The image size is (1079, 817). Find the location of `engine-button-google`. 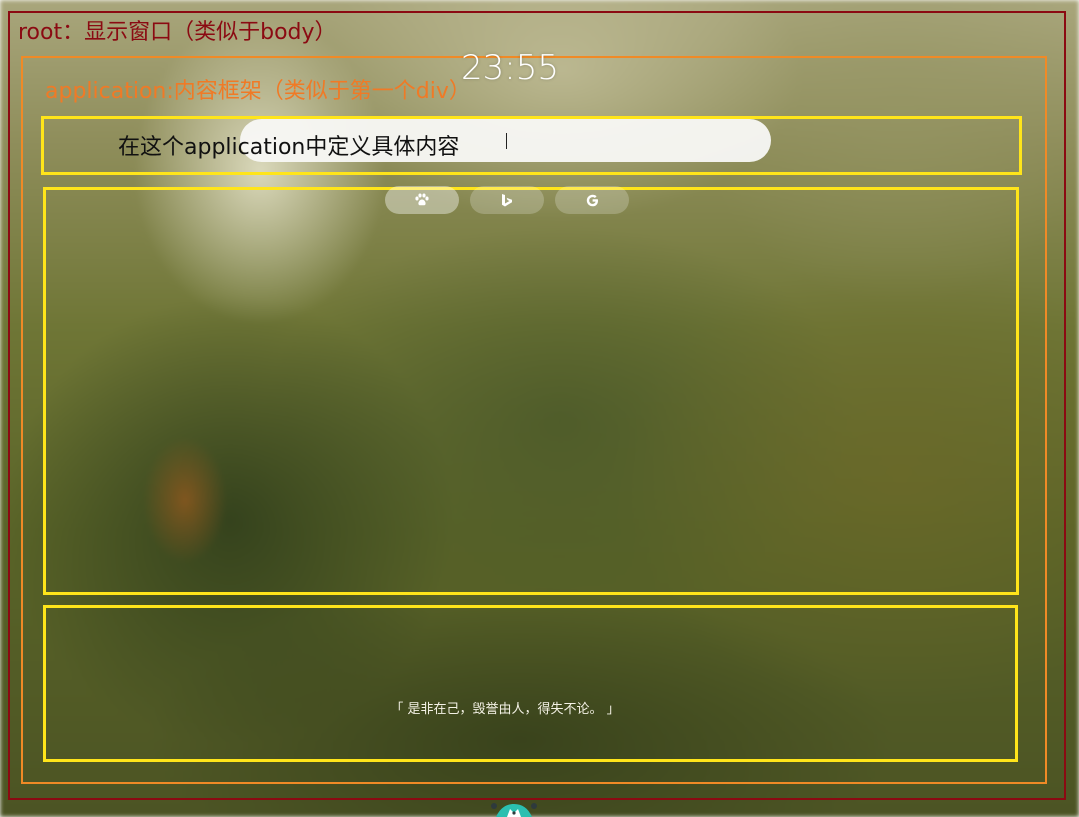

engine-button-google is located at coordinates (592, 200).